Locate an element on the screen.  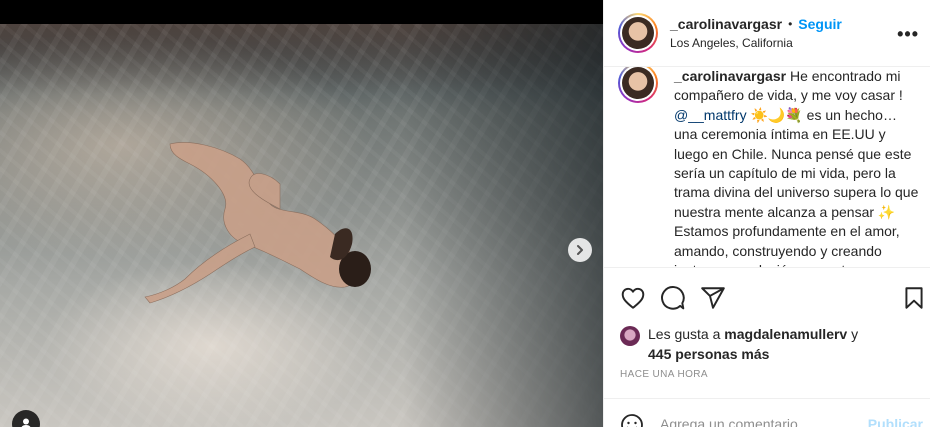
caption-mention: @__mattfry is located at coordinates (710, 115).